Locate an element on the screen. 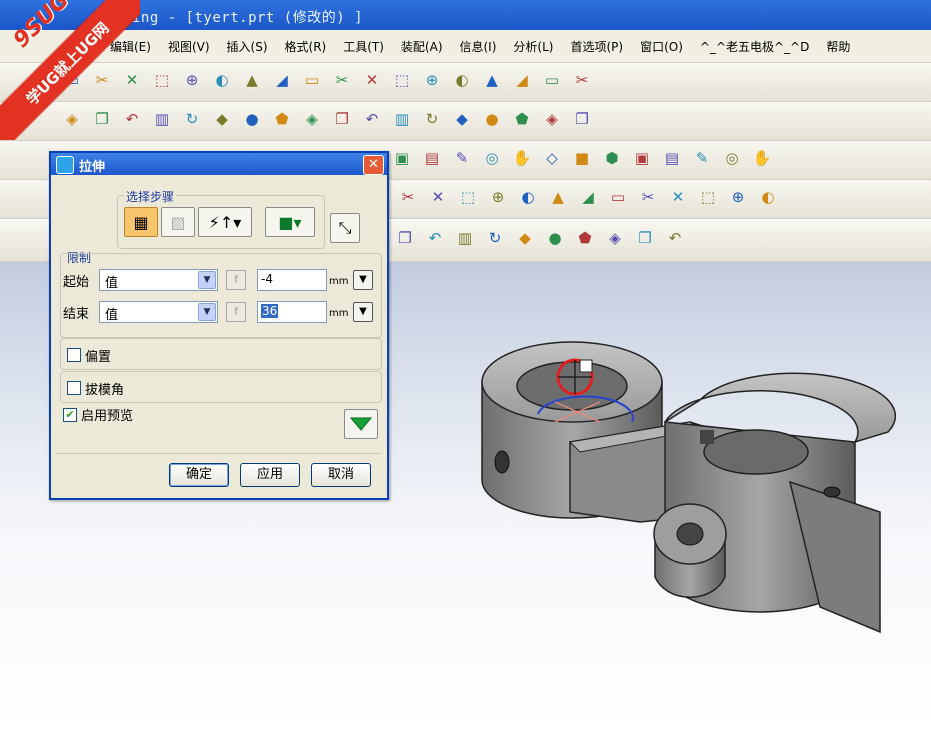 The image size is (931, 732). delete-icon: ▲ is located at coordinates (252, 80).